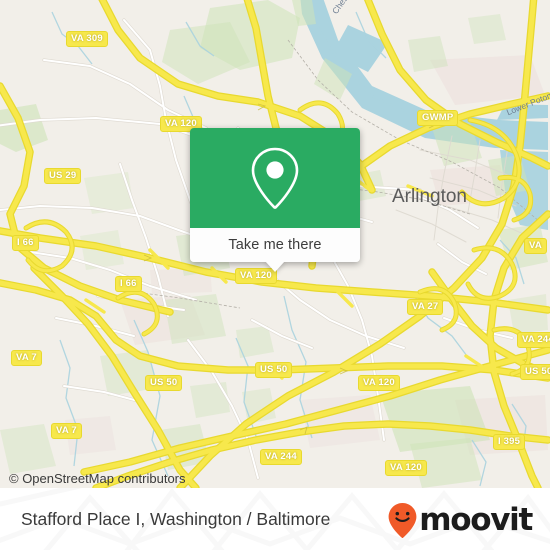  Describe the element at coordinates (429, 196) in the screenshot. I see `place-label-arlington: Arlington` at that location.